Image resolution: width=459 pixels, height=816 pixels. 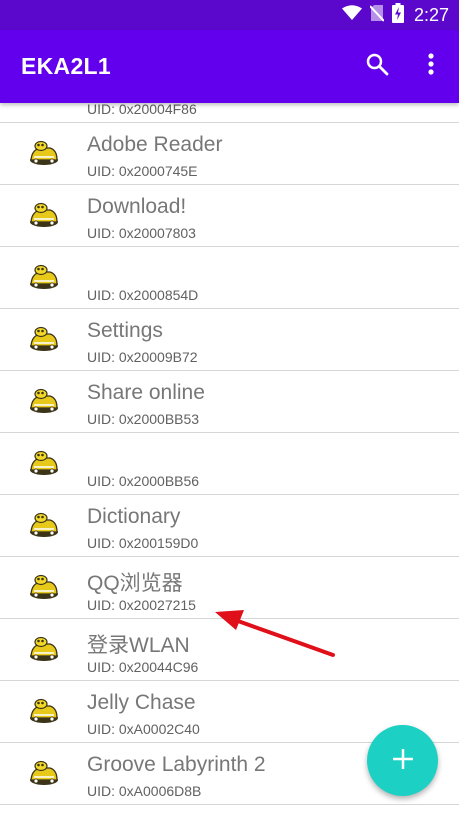 What do you see at coordinates (143, 481) in the screenshot?
I see `app-uid: UID: 0x2000BB56` at bounding box center [143, 481].